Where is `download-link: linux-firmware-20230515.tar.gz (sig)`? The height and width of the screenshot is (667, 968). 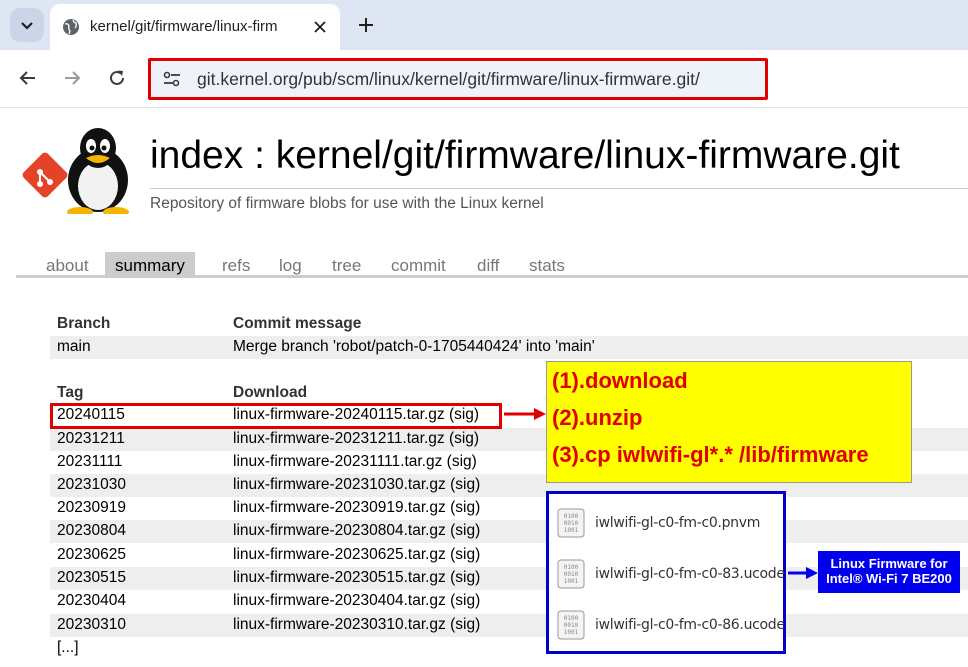
download-link: linux-firmware-20230515.tar.gz (sig) is located at coordinates (356, 578).